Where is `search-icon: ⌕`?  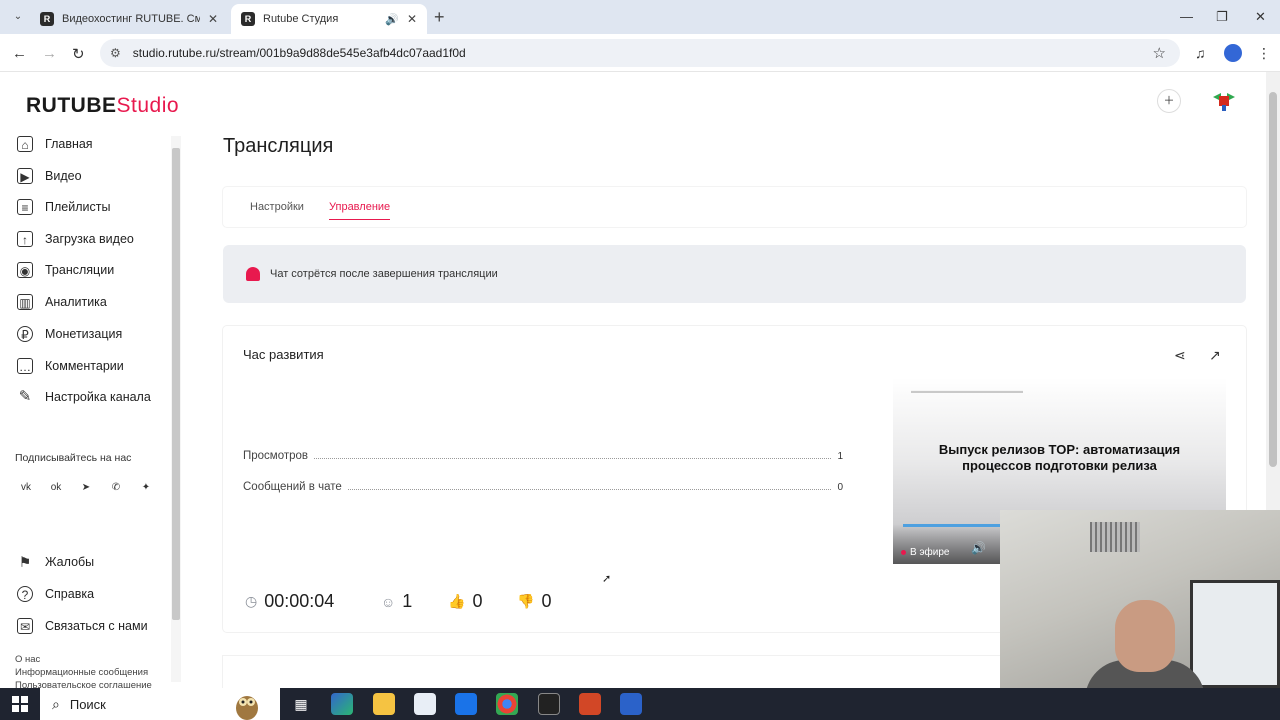
search-icon: ⌕ is located at coordinates (56, 703).